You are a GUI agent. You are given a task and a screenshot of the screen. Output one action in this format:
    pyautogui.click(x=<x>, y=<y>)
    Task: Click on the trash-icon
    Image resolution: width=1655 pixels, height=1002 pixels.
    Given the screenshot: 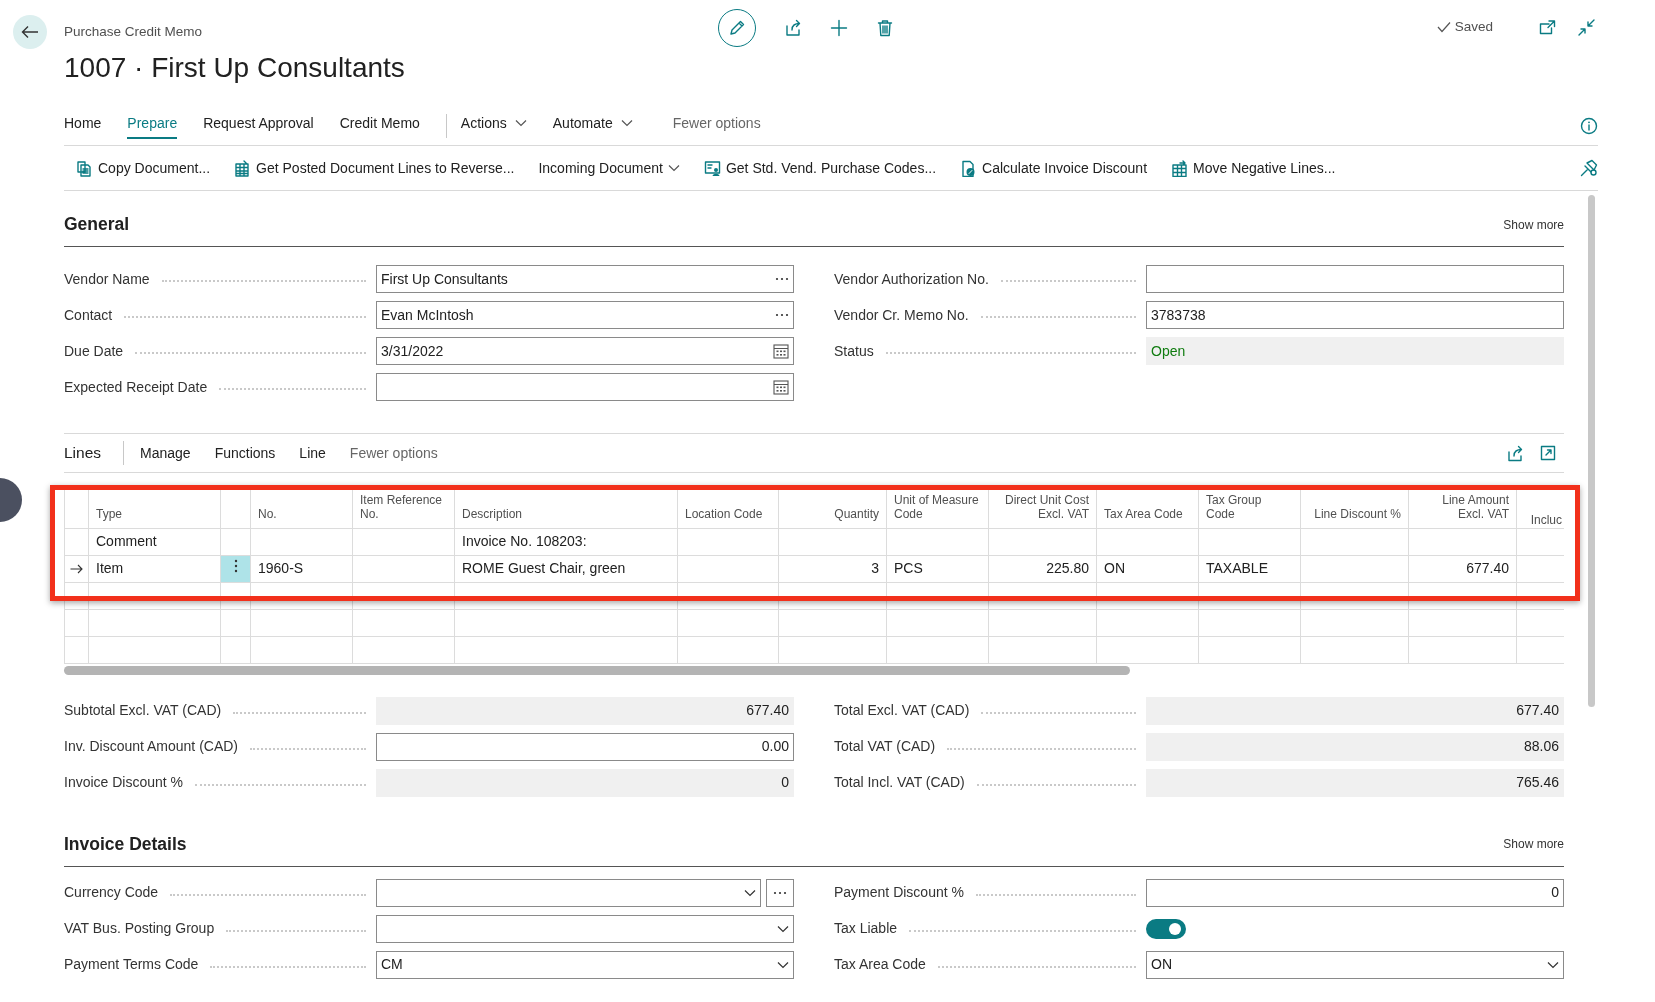 What is the action you would take?
    pyautogui.click(x=885, y=28)
    